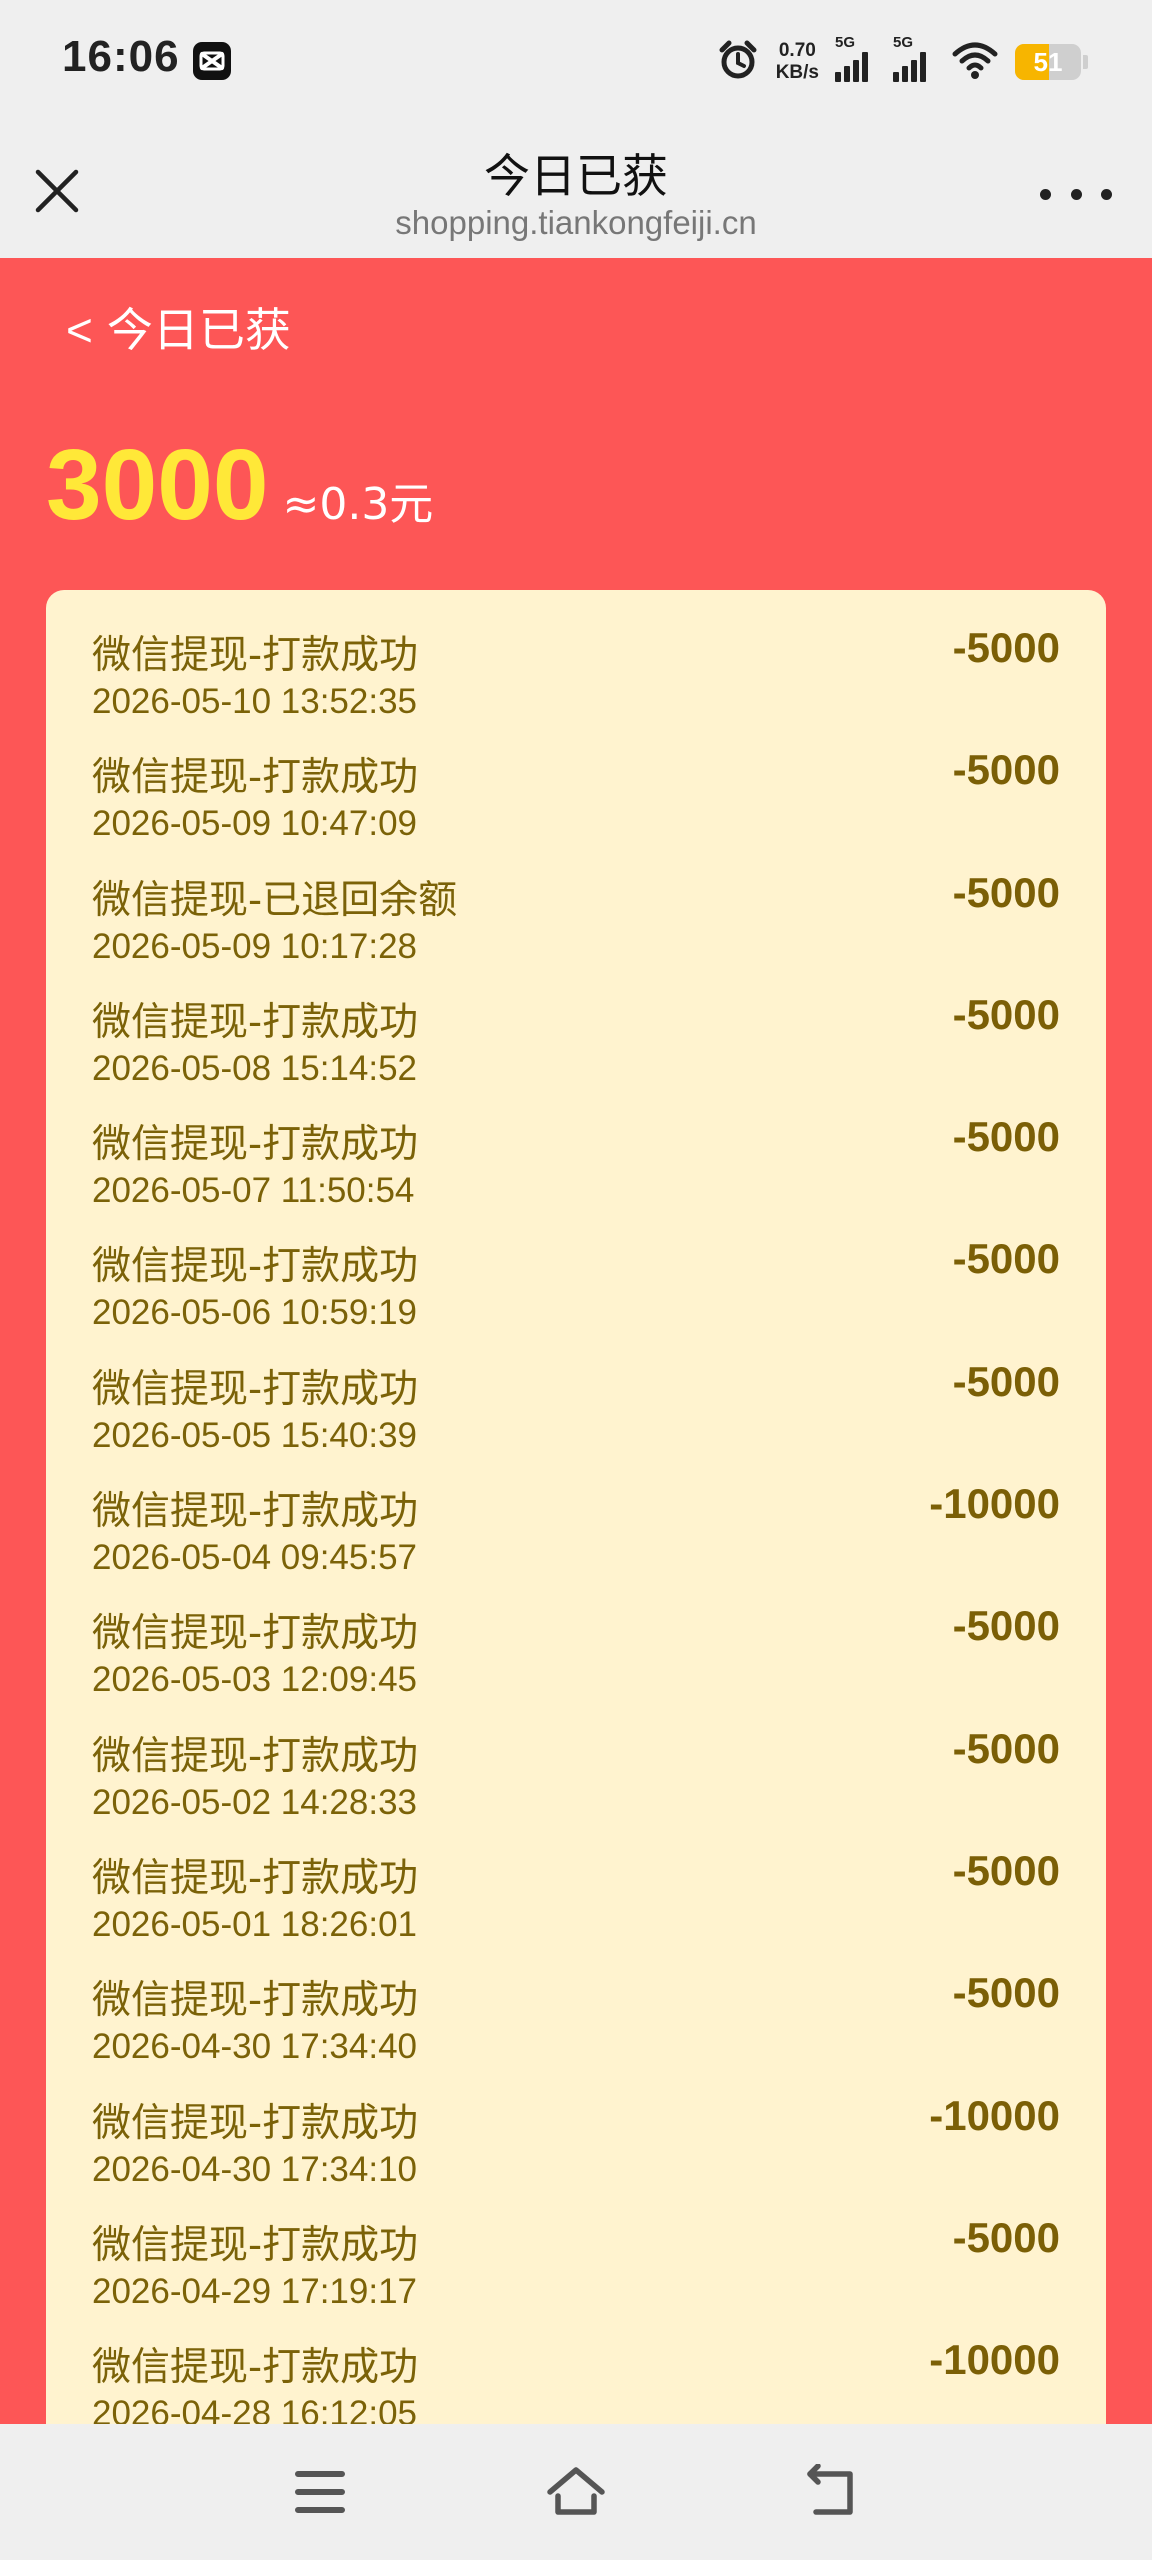 The height and width of the screenshot is (2560, 1152). I want to click on capcut-notification-icon, so click(212, 61).